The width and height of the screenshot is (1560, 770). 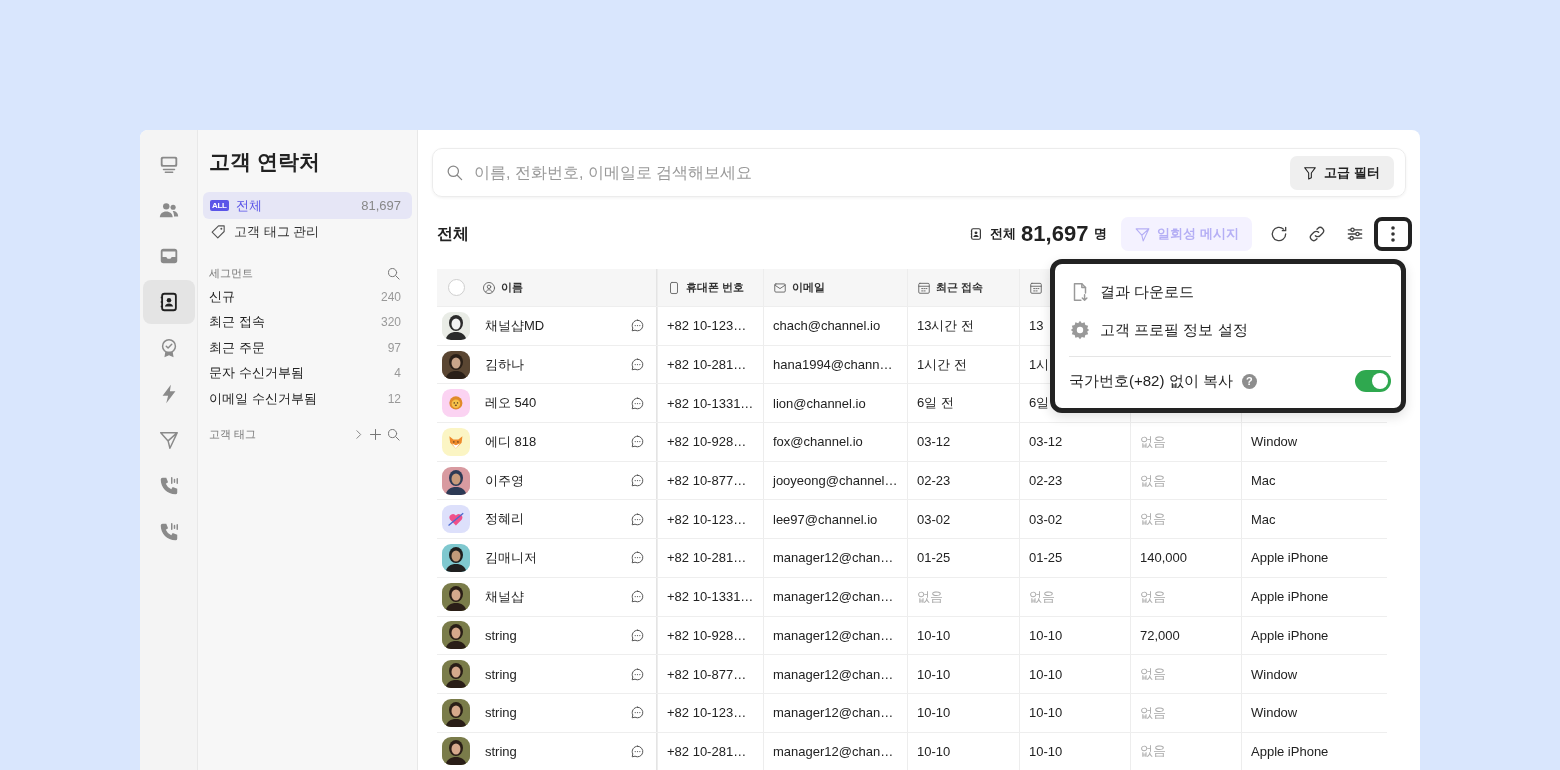 I want to click on column-header: 이름, so click(x=512, y=287).